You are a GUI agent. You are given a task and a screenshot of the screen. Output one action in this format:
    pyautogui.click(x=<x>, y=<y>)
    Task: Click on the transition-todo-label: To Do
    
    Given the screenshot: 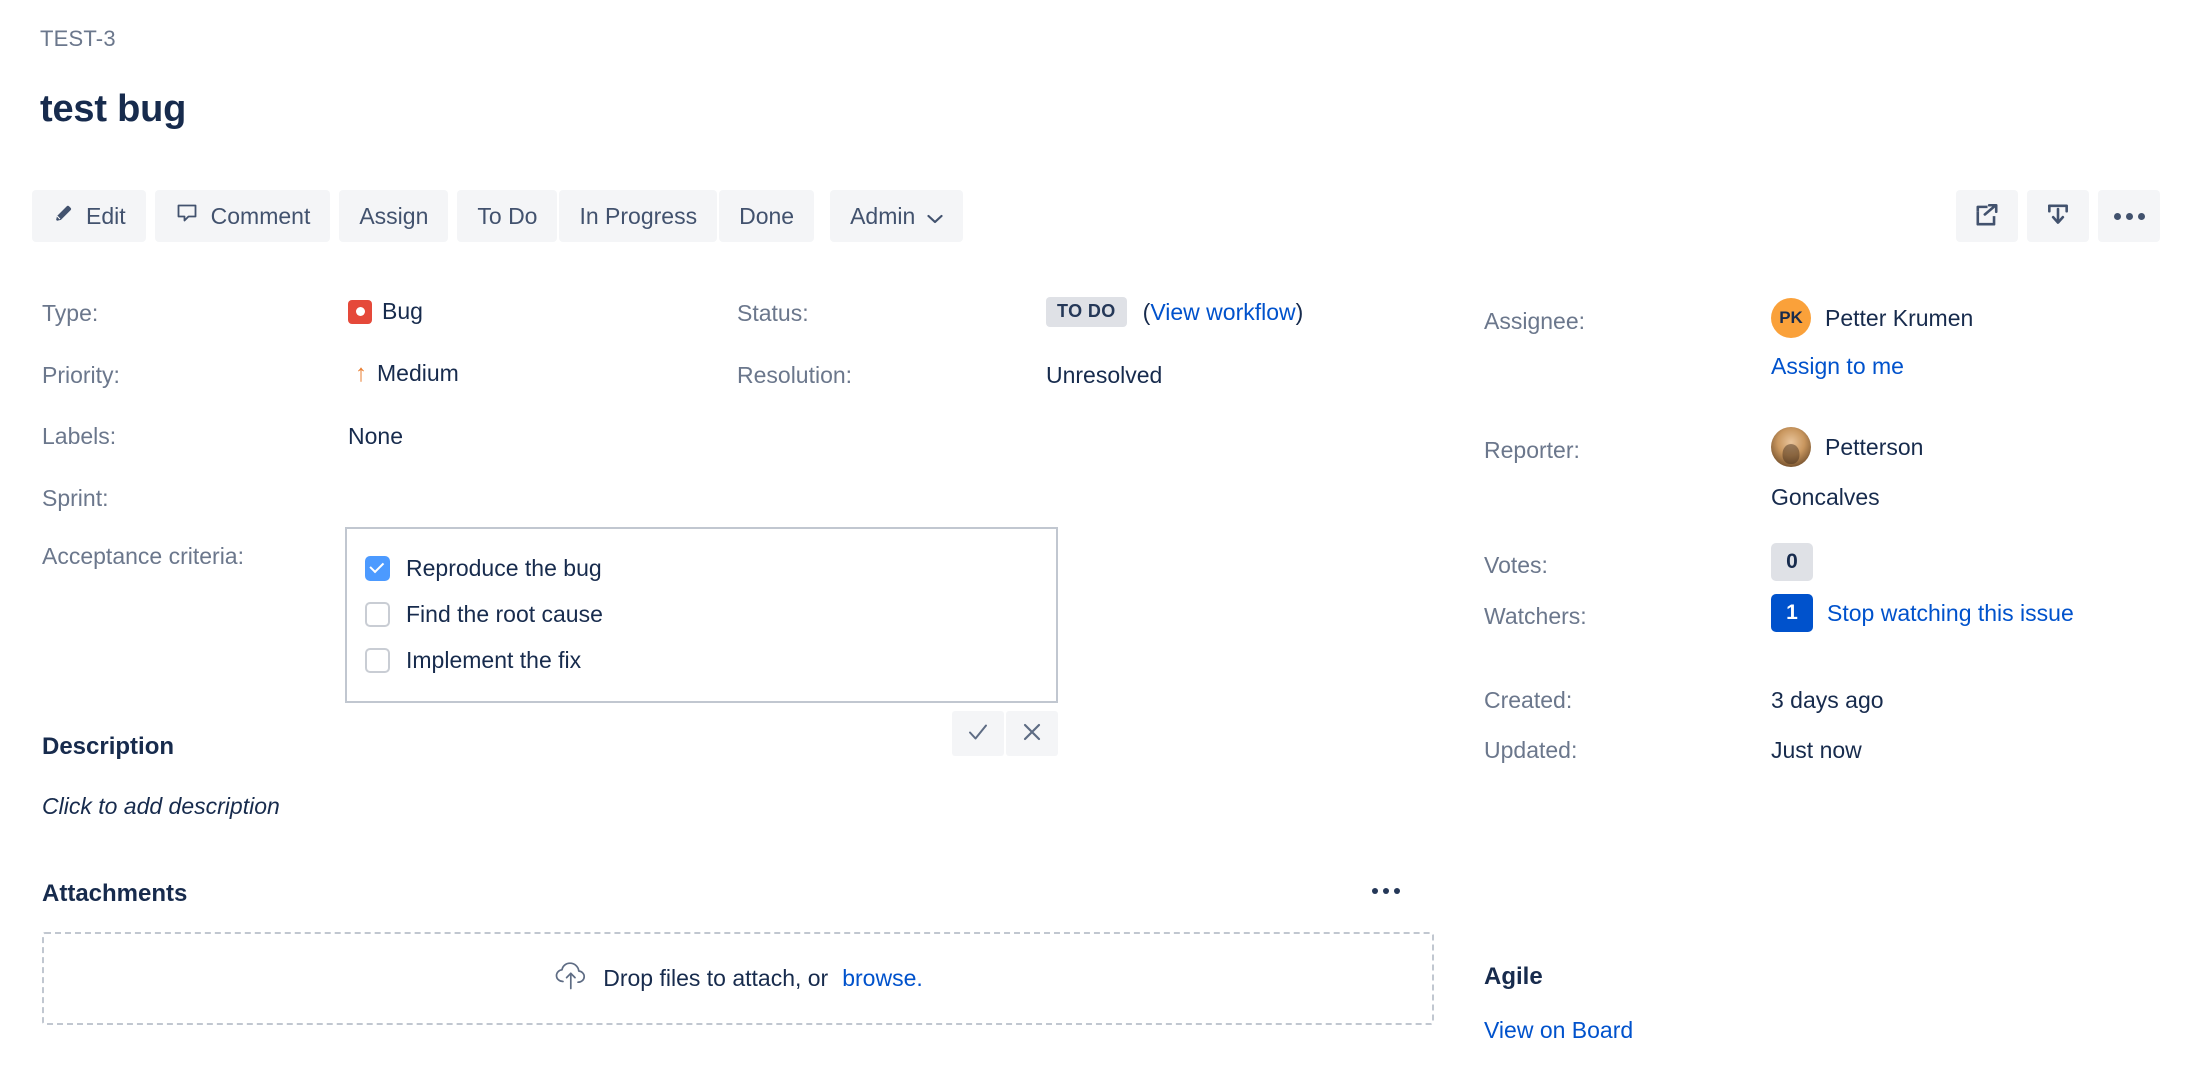 What is the action you would take?
    pyautogui.click(x=507, y=215)
    